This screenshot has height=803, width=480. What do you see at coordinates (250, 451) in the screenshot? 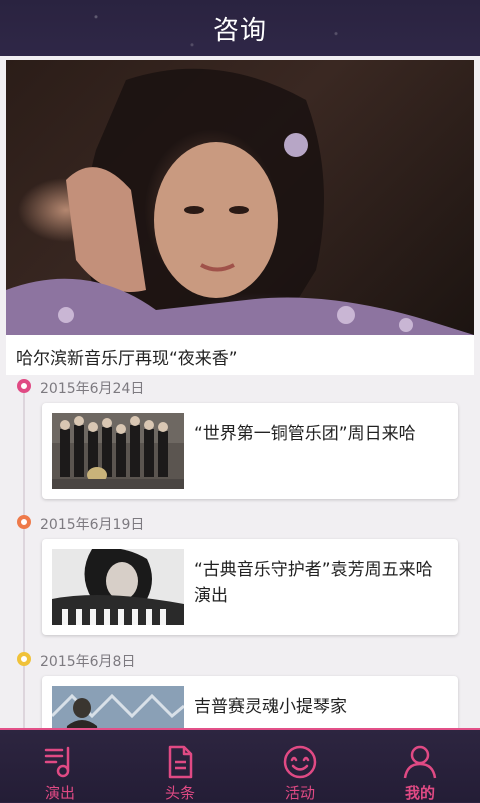
I see `news-card: “世界第一铜管乐团”周日来哈` at bounding box center [250, 451].